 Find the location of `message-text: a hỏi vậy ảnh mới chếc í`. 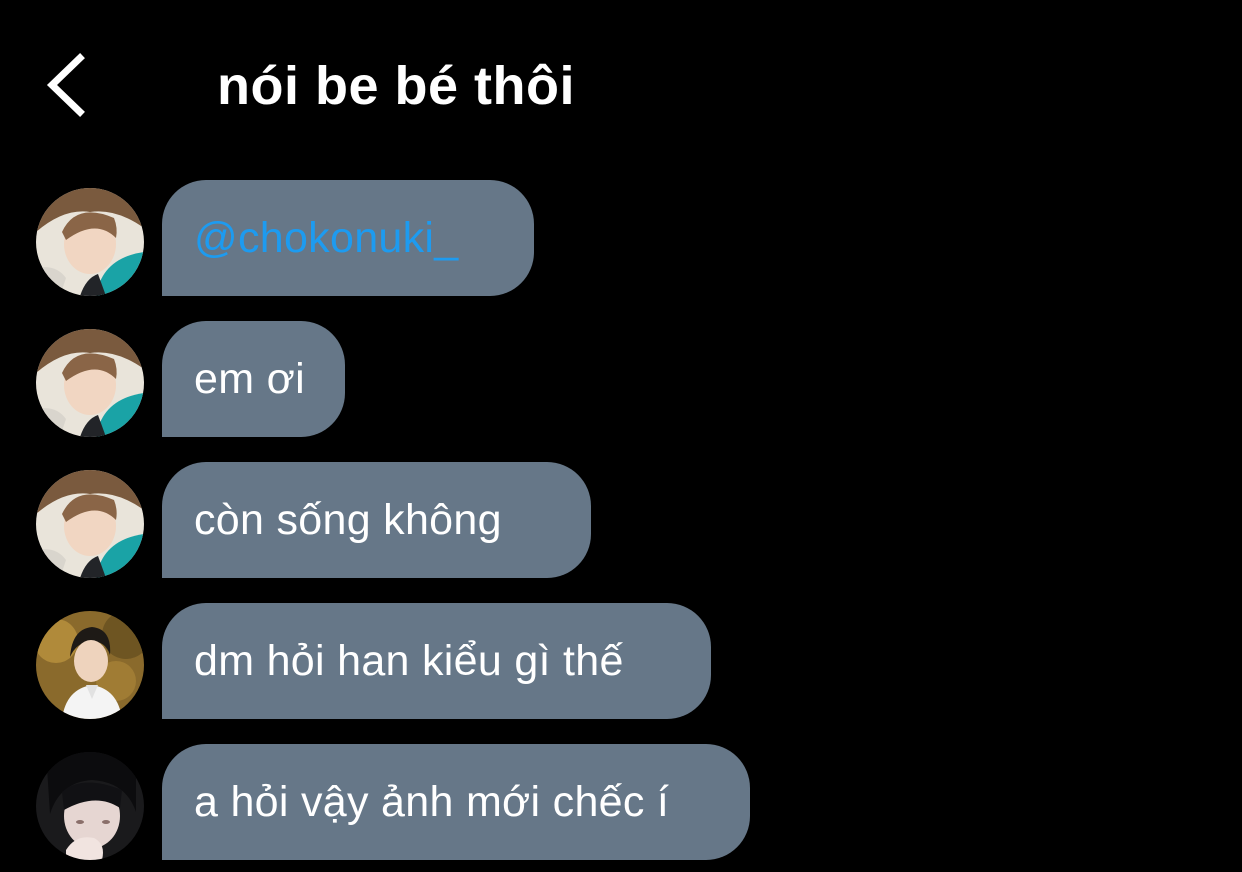

message-text: a hỏi vậy ảnh mới chếc í is located at coordinates (432, 802).